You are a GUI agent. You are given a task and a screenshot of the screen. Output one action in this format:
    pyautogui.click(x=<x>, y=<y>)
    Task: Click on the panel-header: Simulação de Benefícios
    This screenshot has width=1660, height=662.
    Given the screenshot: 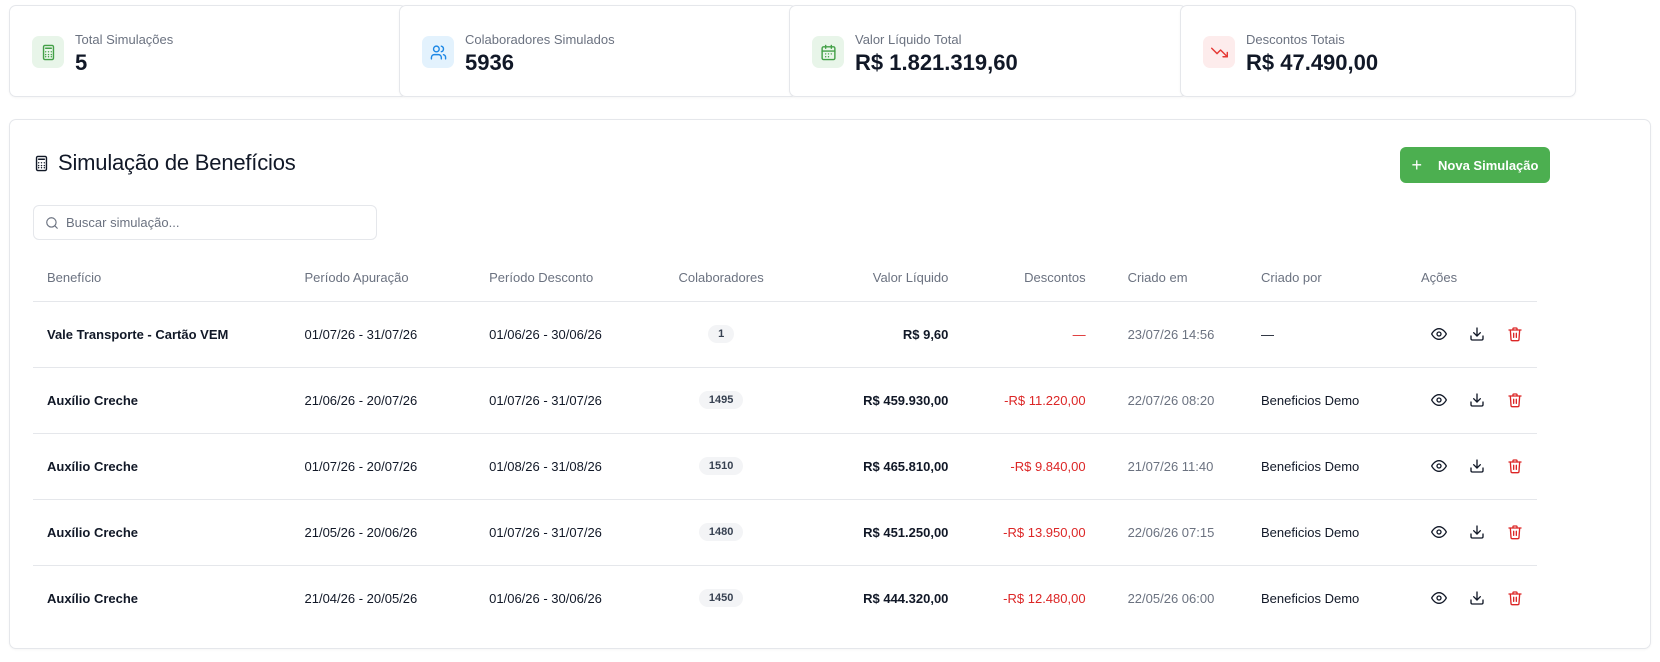 What is the action you would take?
    pyautogui.click(x=164, y=163)
    